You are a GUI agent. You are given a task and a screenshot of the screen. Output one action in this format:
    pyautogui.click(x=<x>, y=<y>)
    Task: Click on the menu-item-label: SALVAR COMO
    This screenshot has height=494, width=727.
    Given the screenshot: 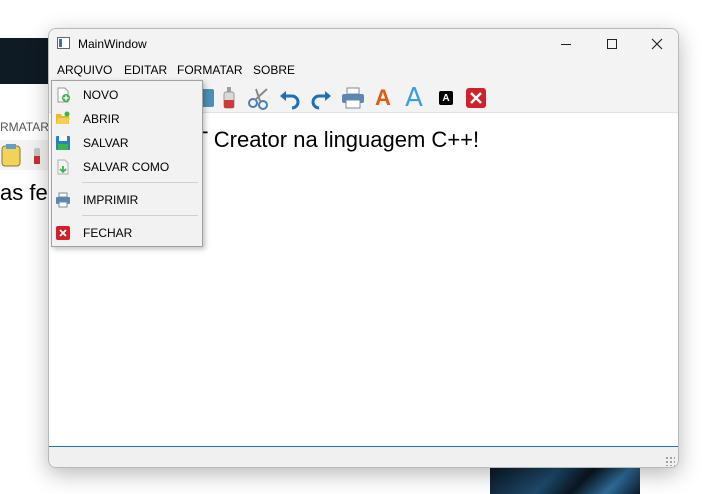 What is the action you would take?
    pyautogui.click(x=126, y=167)
    